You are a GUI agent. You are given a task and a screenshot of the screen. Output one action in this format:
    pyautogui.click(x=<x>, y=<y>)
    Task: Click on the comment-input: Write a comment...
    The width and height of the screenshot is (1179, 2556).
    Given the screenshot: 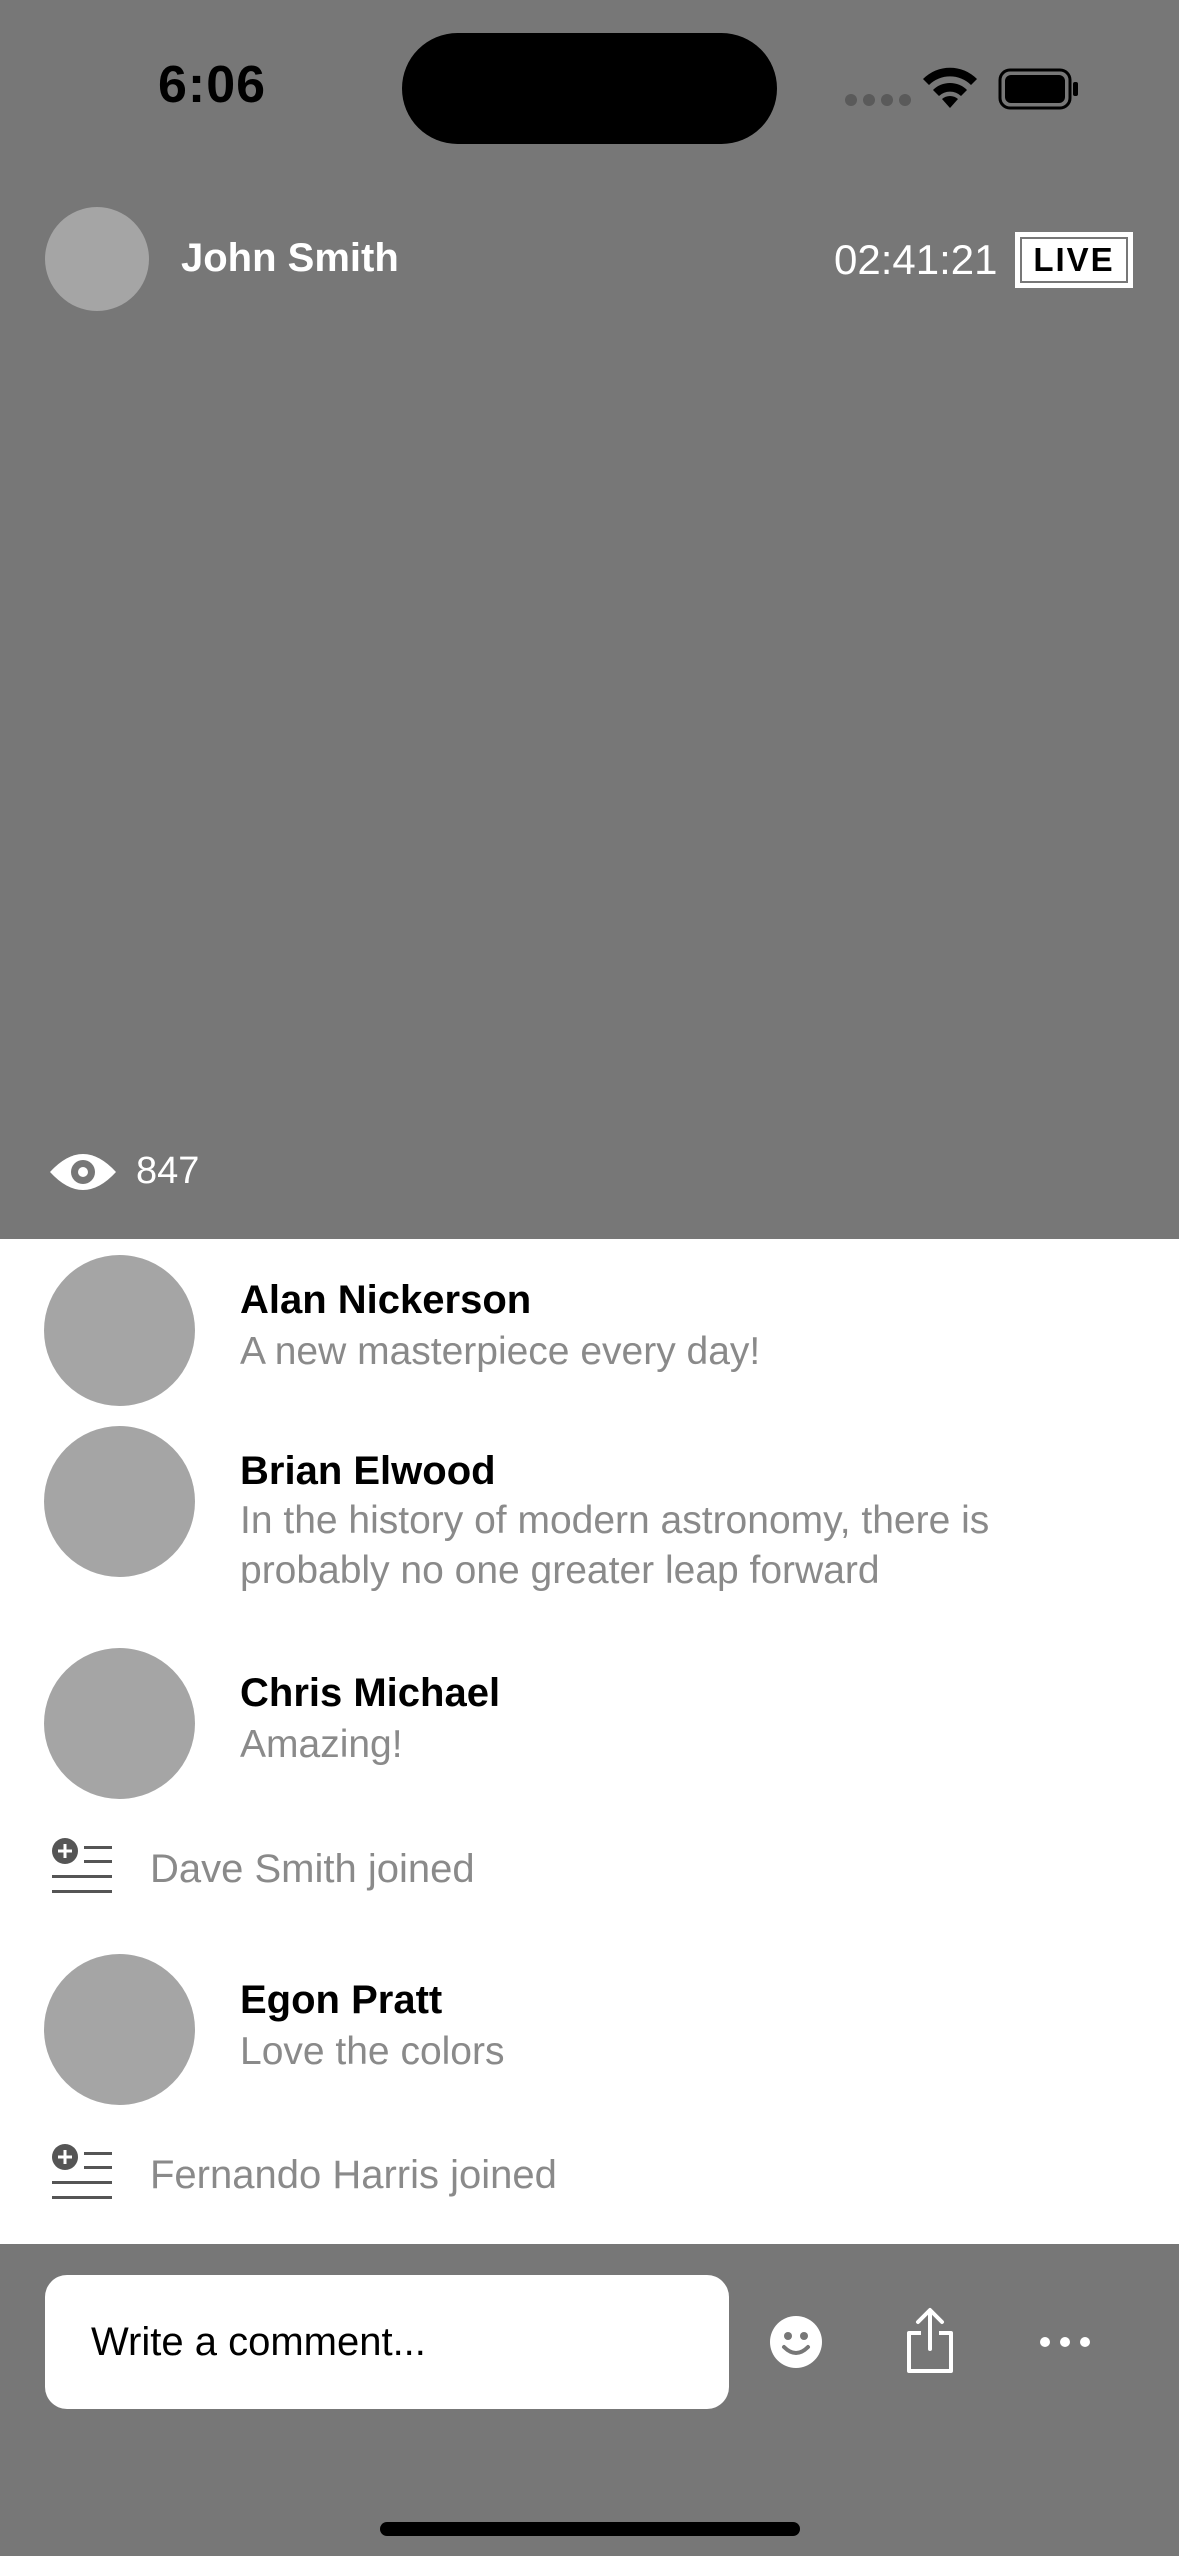 What is the action you would take?
    pyautogui.click(x=387, y=2342)
    